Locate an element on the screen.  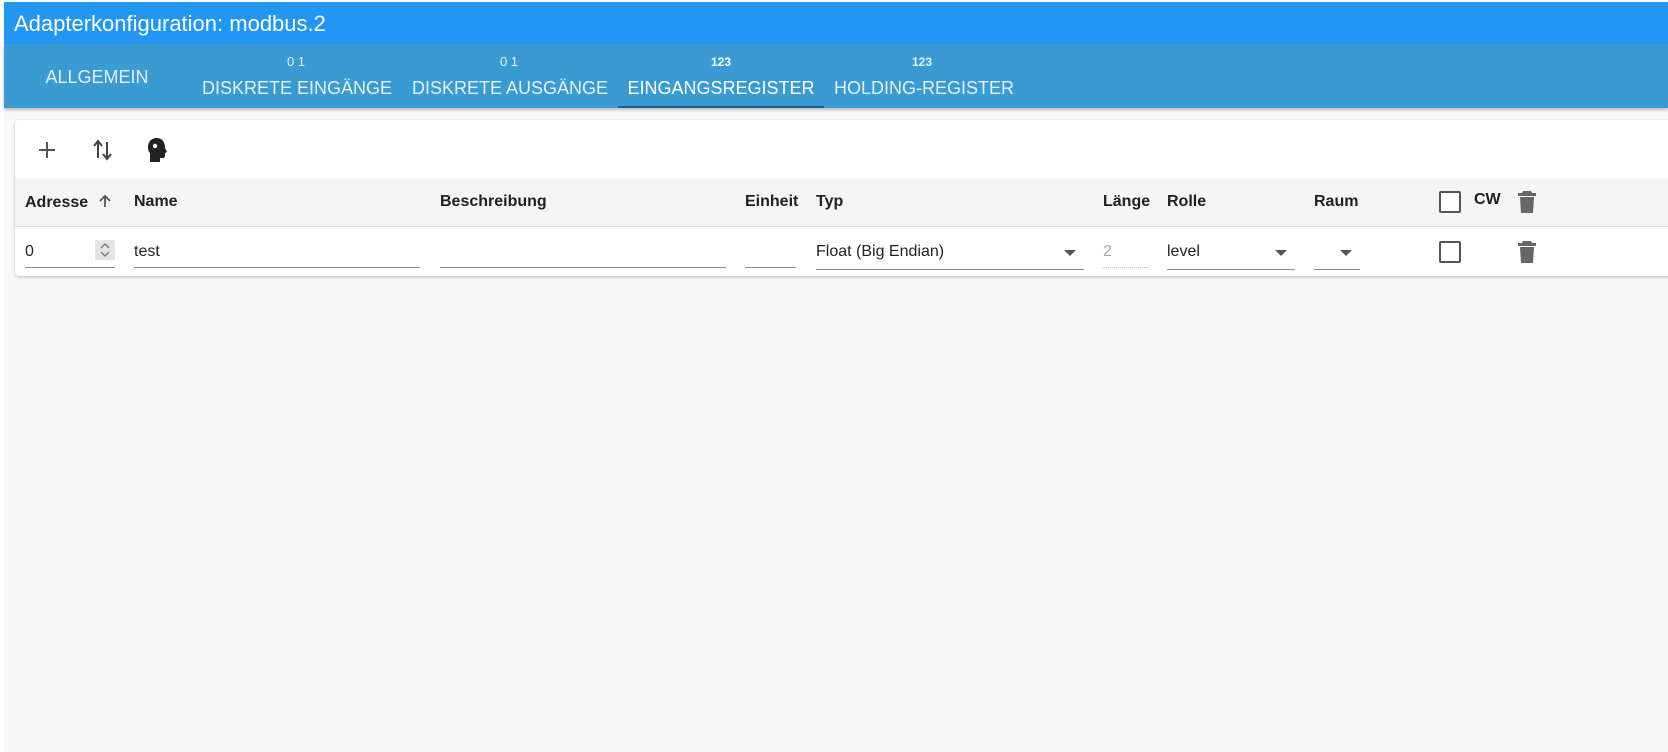
window-title: Adapterkonfiguration: modbus.2 is located at coordinates (170, 23).